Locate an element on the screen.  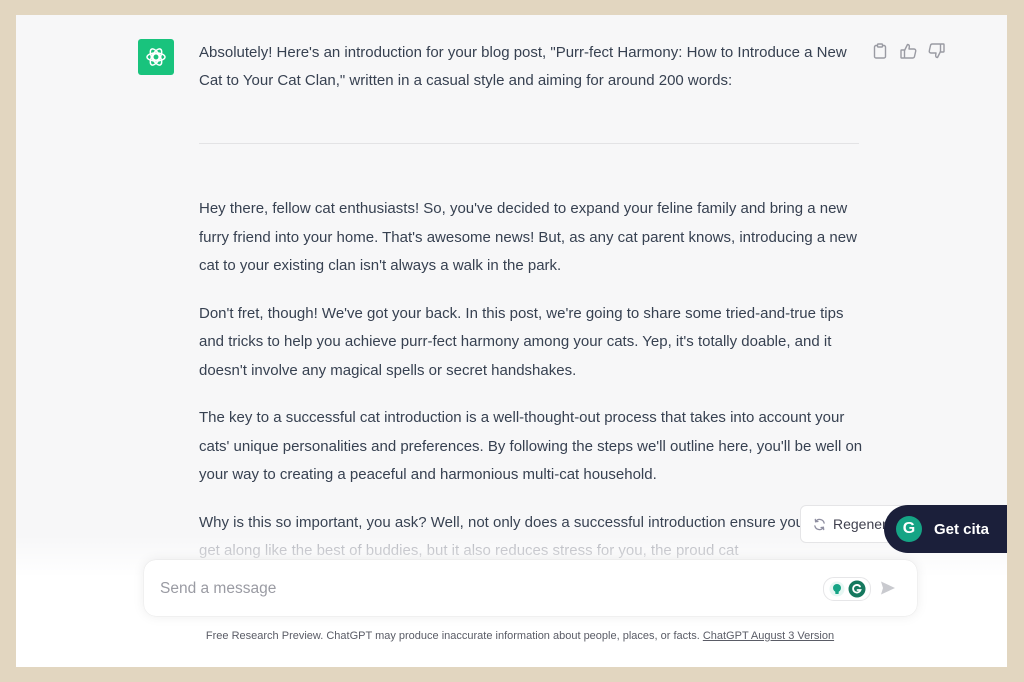
thumbs-down-icon is located at coordinates (936, 51).